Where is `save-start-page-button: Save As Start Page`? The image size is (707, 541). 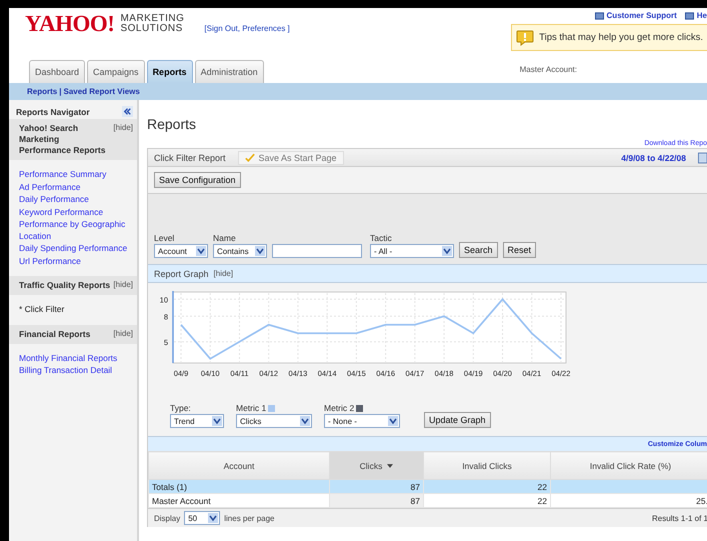 save-start-page-button: Save As Start Page is located at coordinates (291, 157).